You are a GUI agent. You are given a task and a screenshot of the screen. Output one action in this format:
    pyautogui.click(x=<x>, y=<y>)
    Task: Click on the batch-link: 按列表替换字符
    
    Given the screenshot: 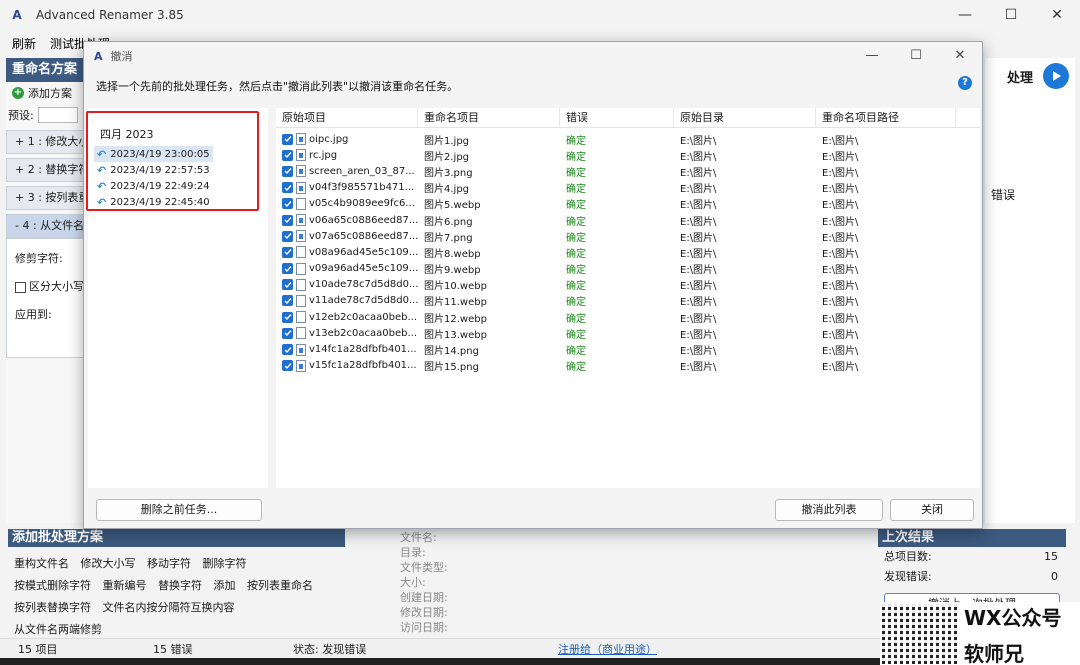 What is the action you would take?
    pyautogui.click(x=52, y=607)
    